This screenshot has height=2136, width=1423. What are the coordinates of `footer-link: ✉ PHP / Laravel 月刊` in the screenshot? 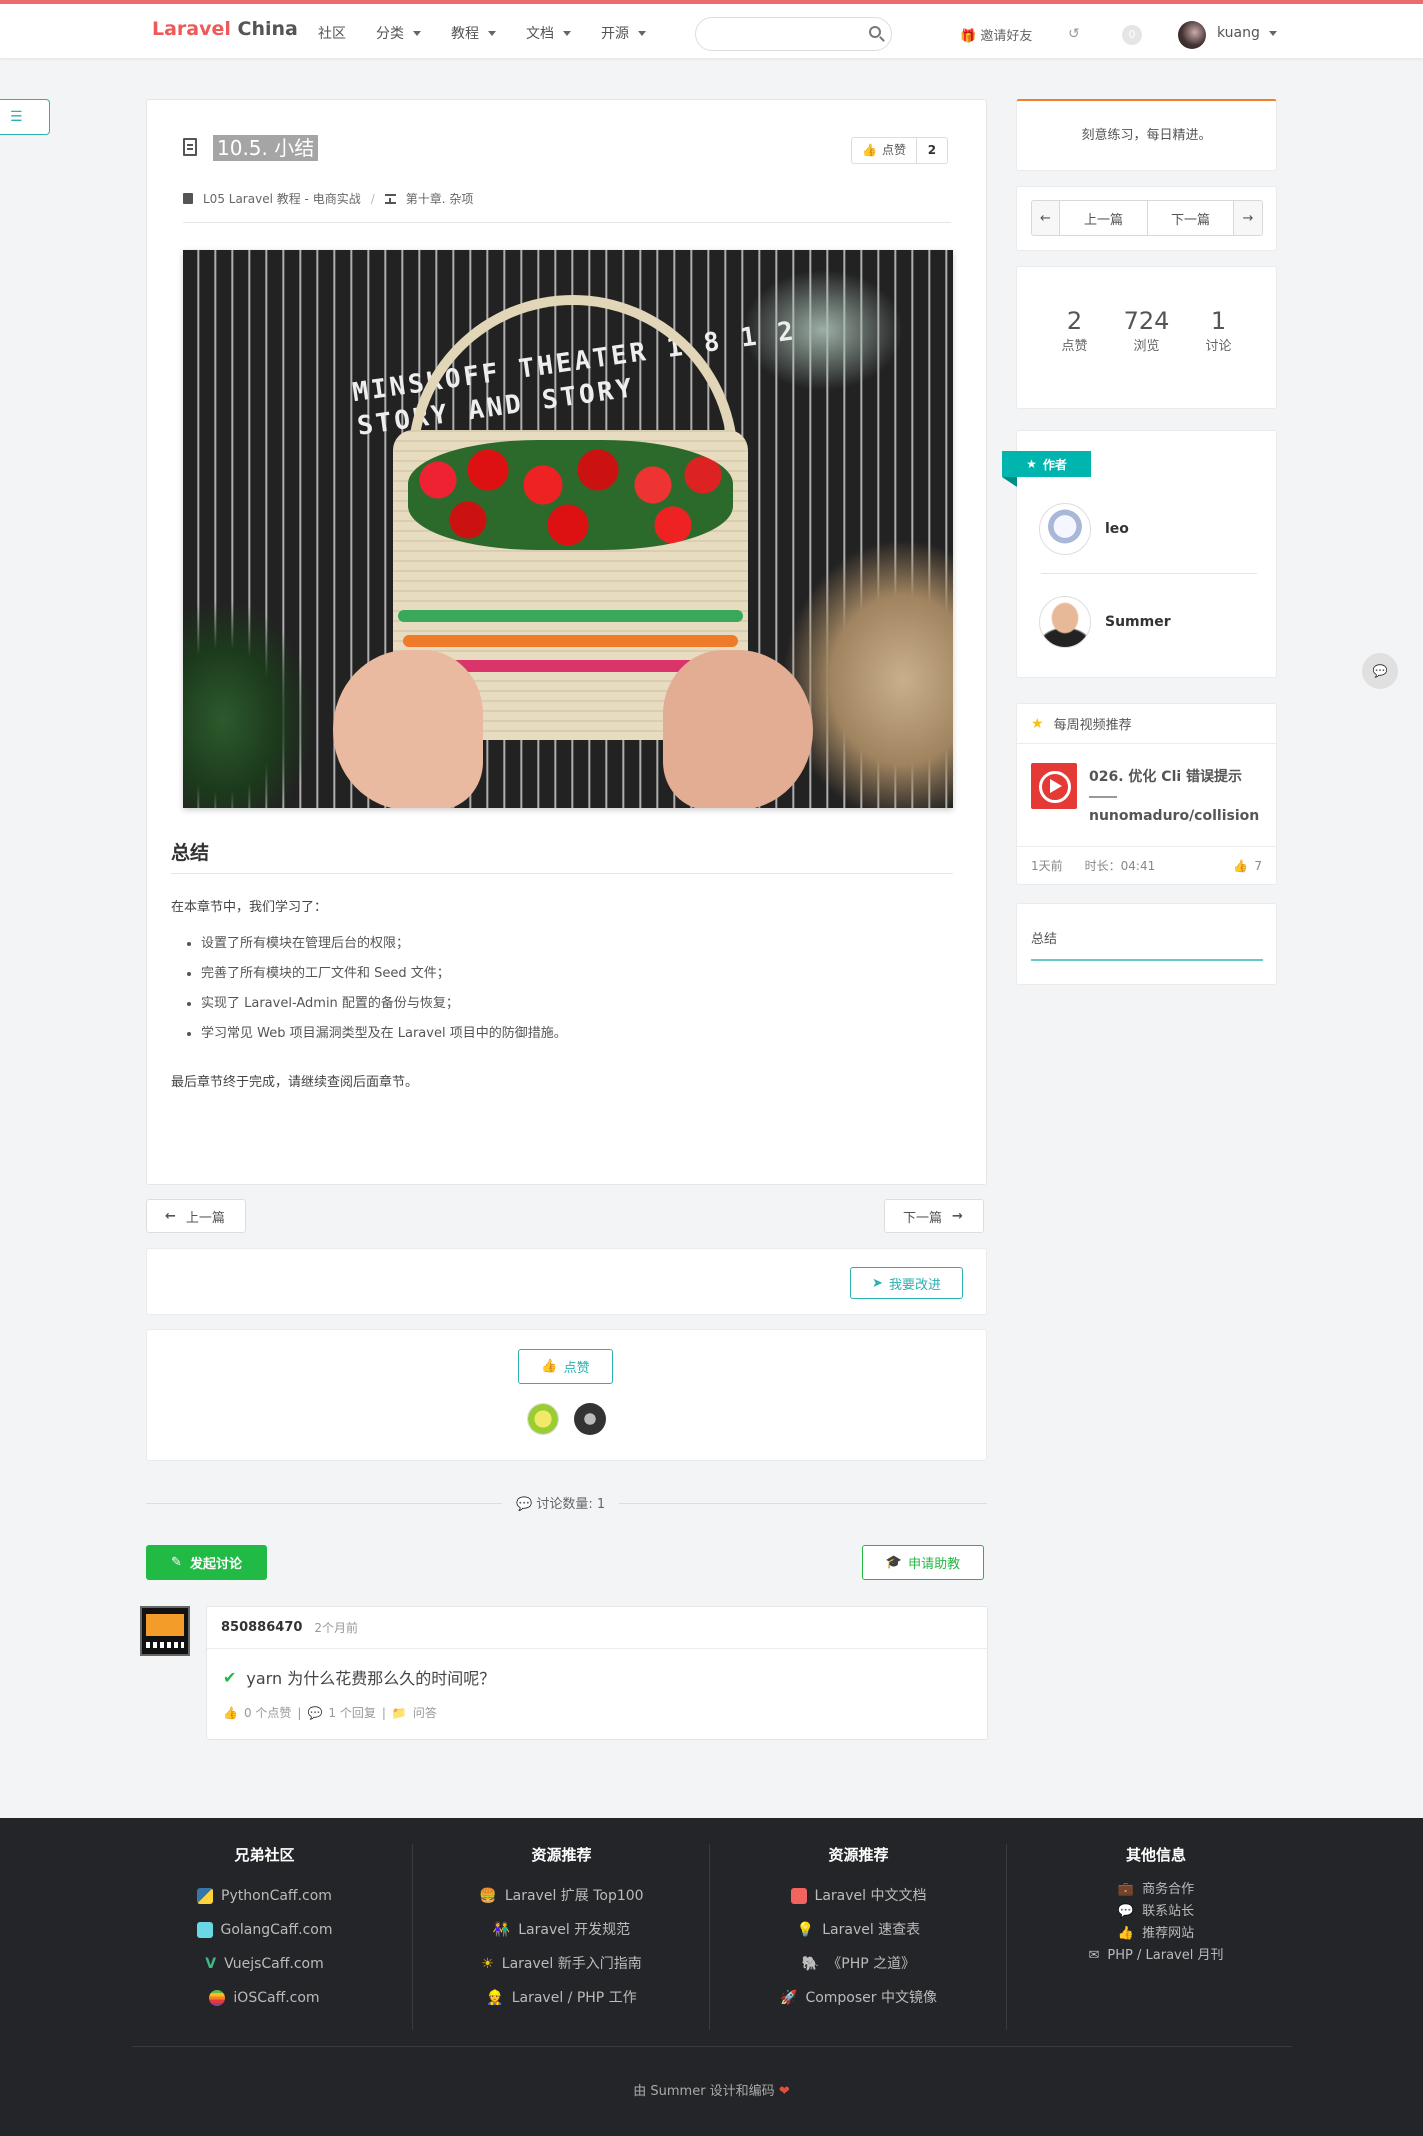 It's located at (1156, 1956).